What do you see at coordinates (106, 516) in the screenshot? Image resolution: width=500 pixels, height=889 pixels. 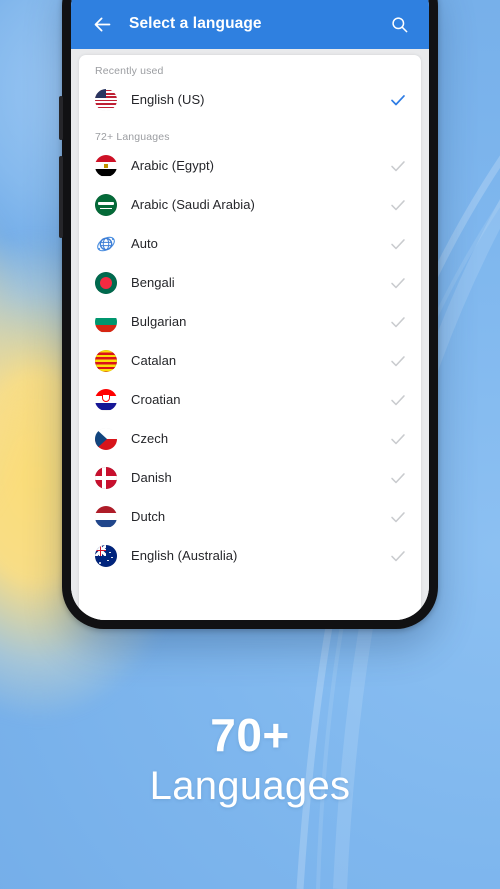 I see `flag-nl` at bounding box center [106, 516].